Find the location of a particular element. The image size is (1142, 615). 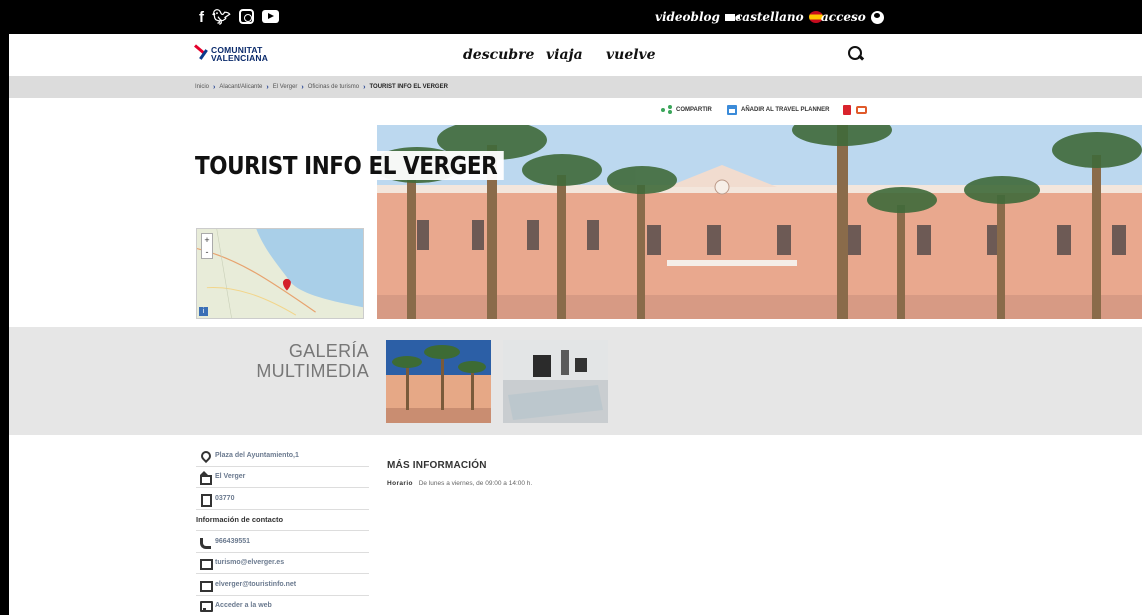

access-label: acceso is located at coordinates (843, 17).